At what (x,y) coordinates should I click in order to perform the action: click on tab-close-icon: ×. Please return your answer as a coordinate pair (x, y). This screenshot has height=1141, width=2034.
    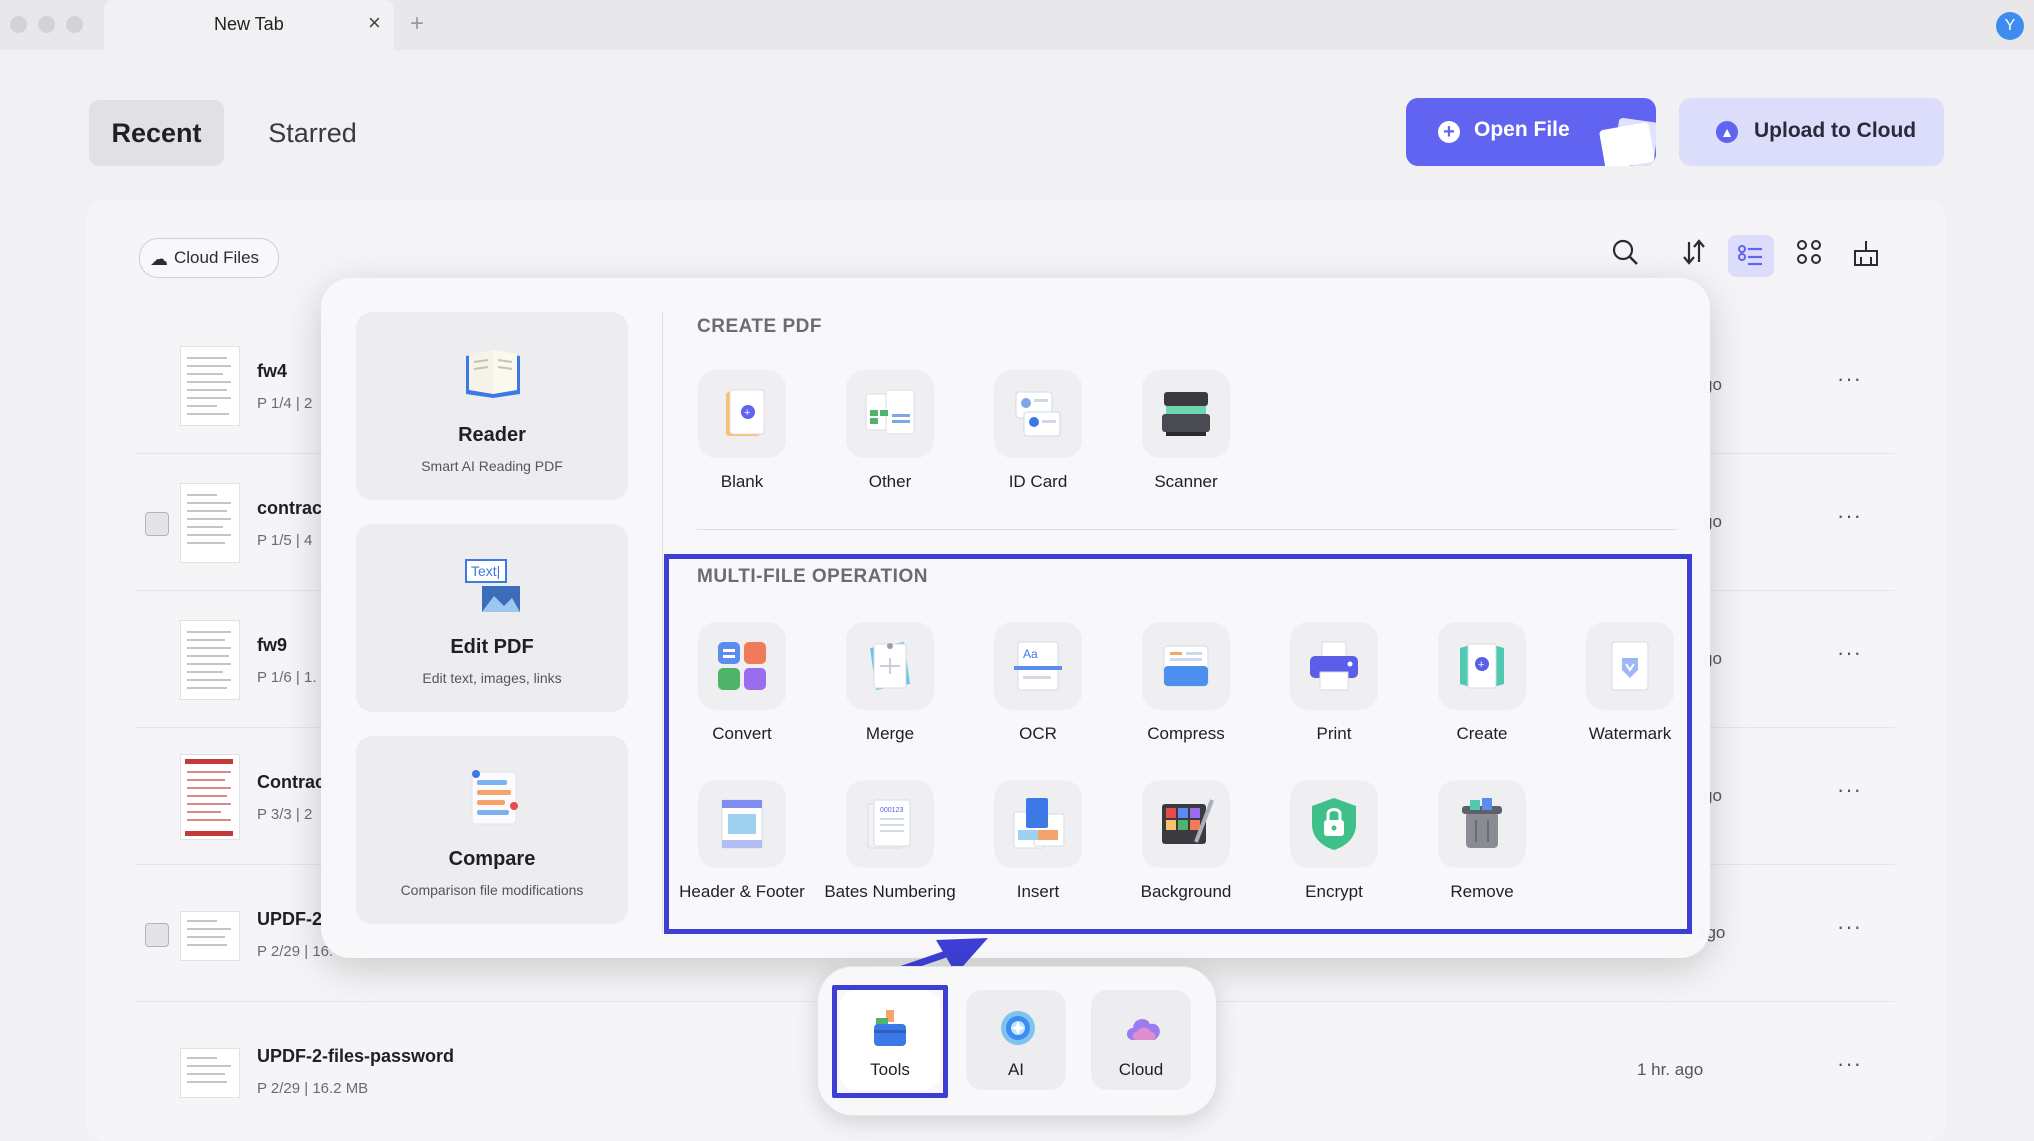
    Looking at the image, I should click on (374, 23).